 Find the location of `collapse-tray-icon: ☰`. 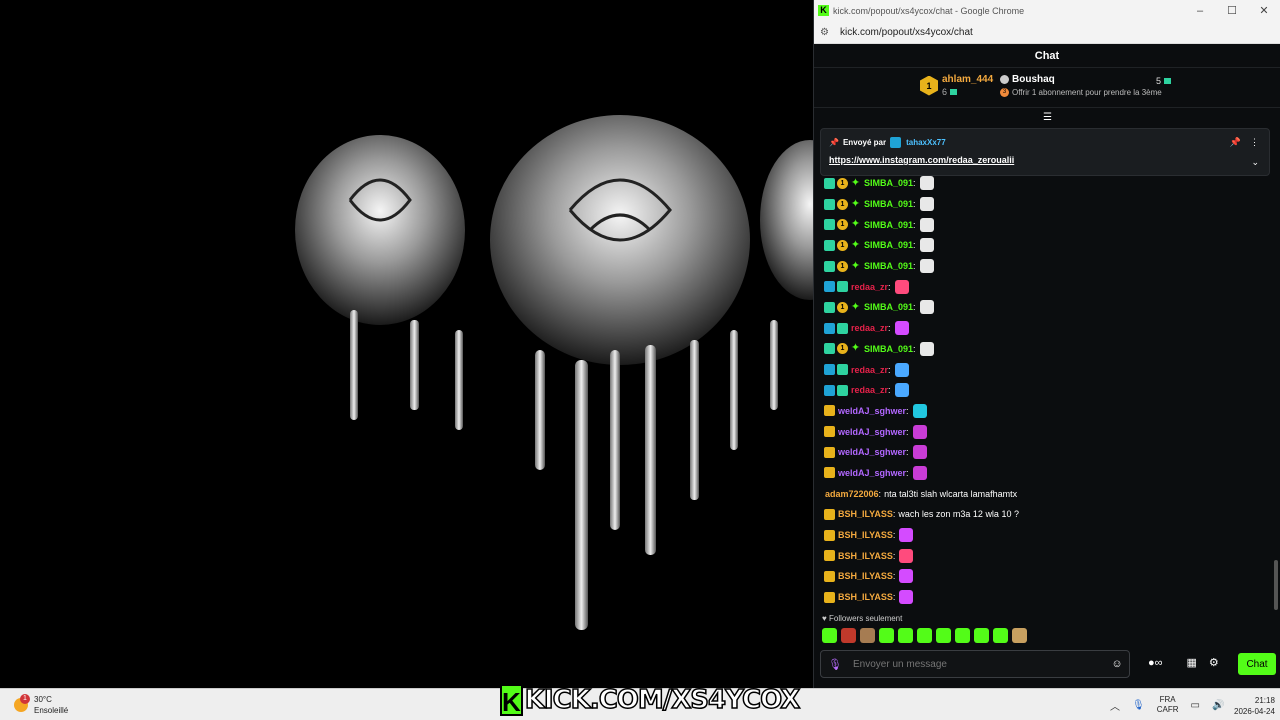

collapse-tray-icon: ☰ is located at coordinates (1047, 117).